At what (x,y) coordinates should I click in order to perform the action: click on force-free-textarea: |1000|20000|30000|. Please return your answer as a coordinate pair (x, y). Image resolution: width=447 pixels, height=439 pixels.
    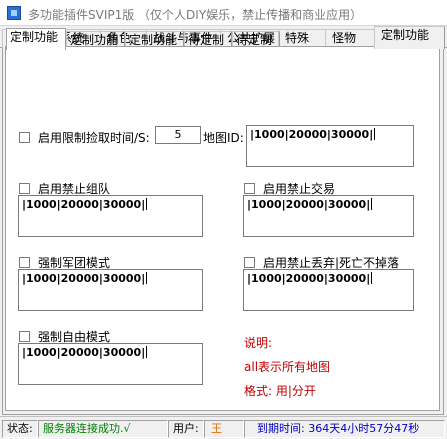
    Looking at the image, I should click on (110, 364).